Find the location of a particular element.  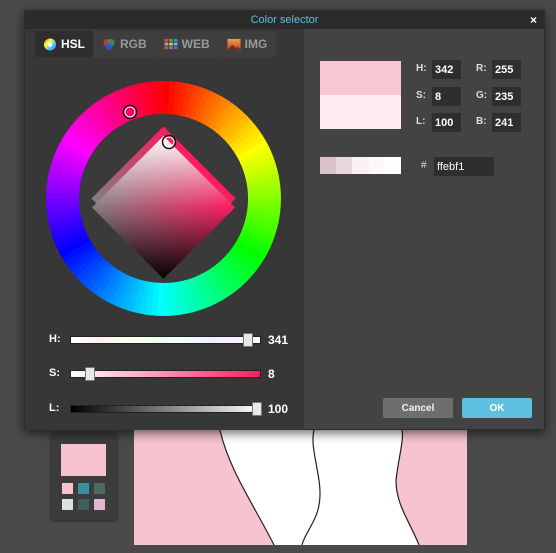

mode-tabs: HSL RGB WEB IMG is located at coordinates (156, 44).